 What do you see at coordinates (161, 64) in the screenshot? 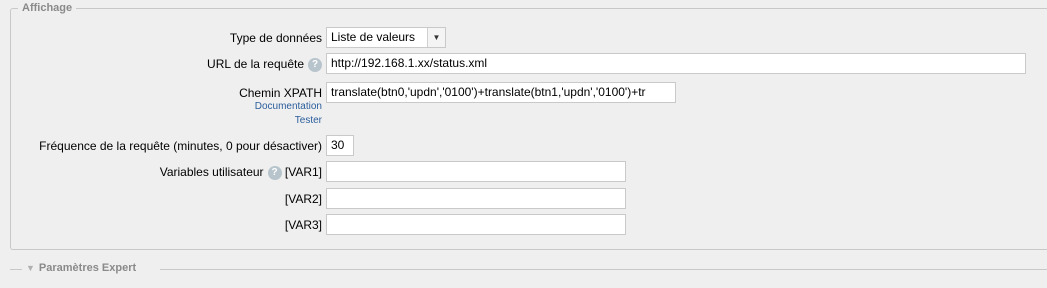
I see `request-url-label-wrap: URL de la requête?` at bounding box center [161, 64].